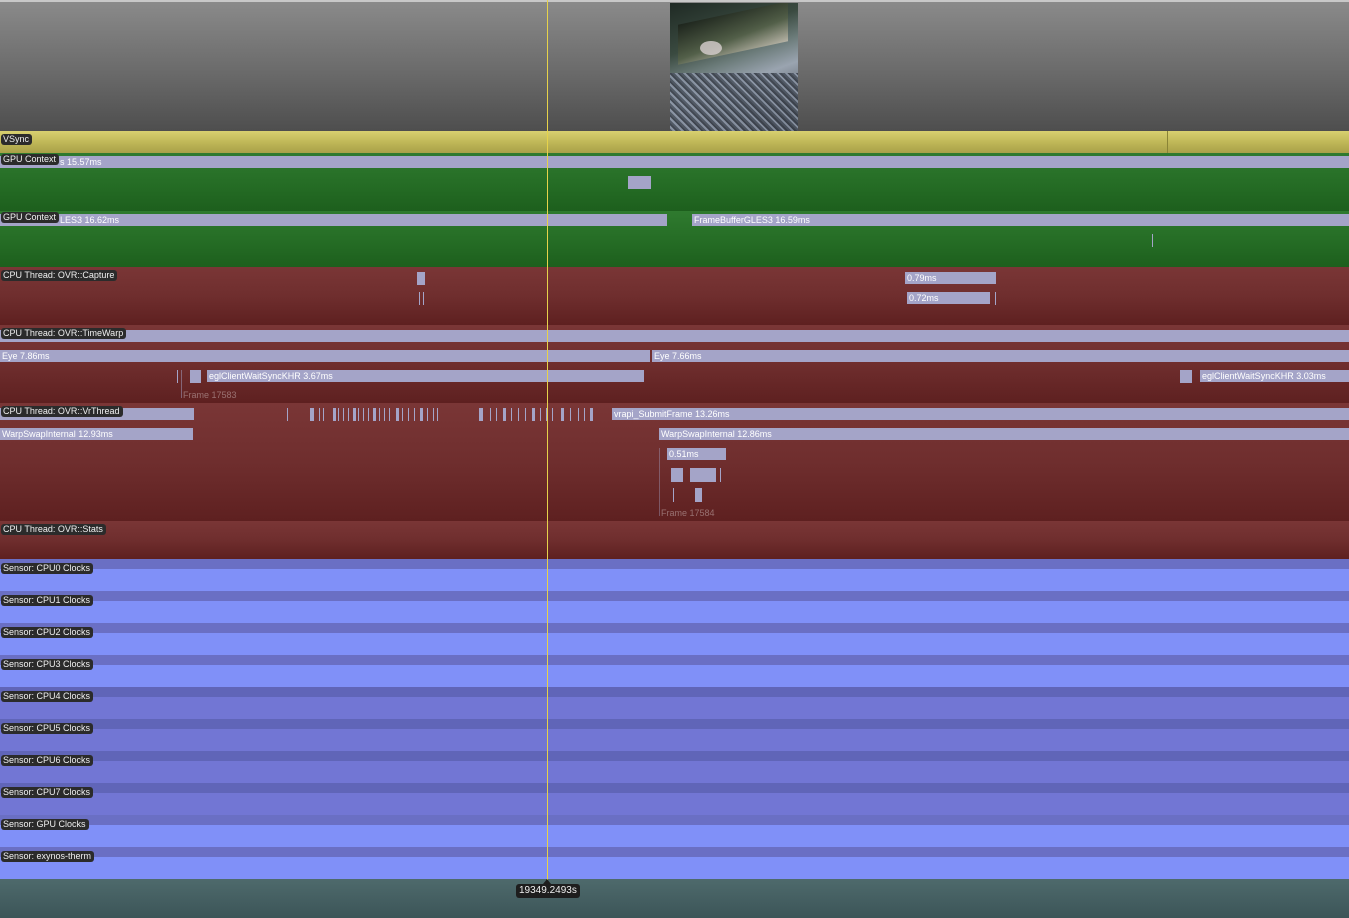  I want to click on sensor-label: Sensor: CPU0 Clocks, so click(47, 568).